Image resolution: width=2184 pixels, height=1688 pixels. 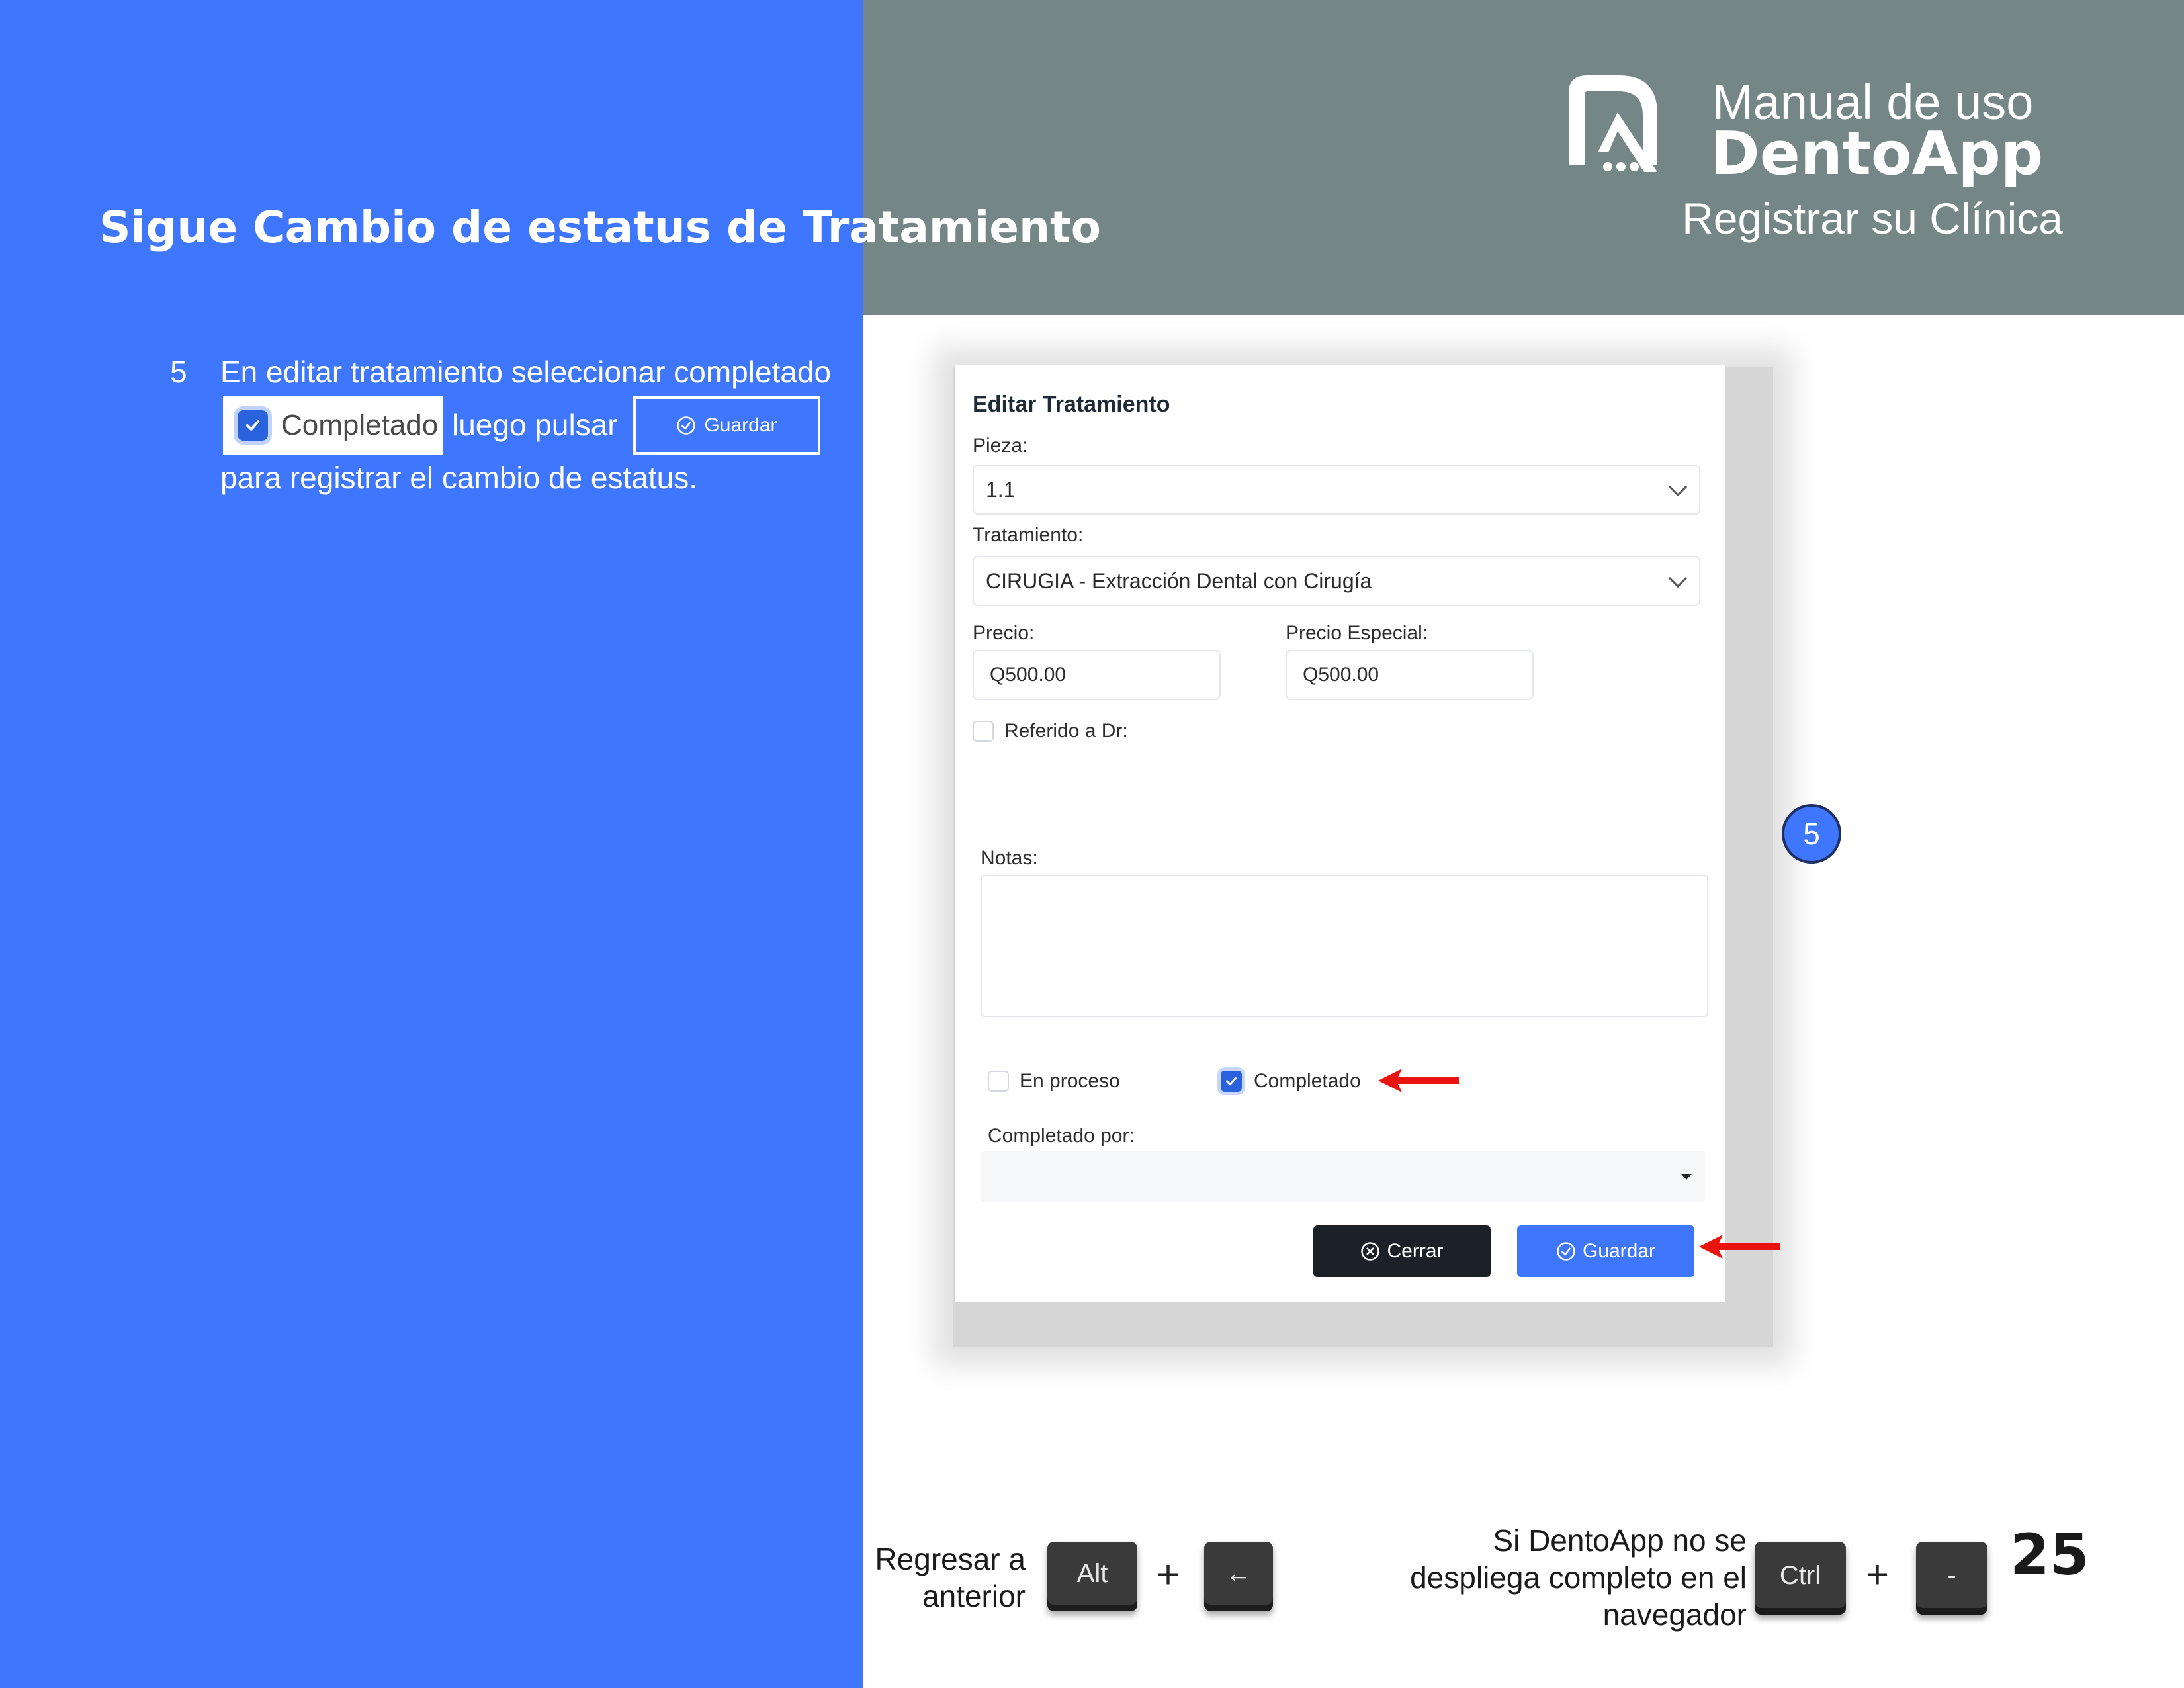 I want to click on brand-subtitle: Registrar su Clínica, so click(x=1873, y=218).